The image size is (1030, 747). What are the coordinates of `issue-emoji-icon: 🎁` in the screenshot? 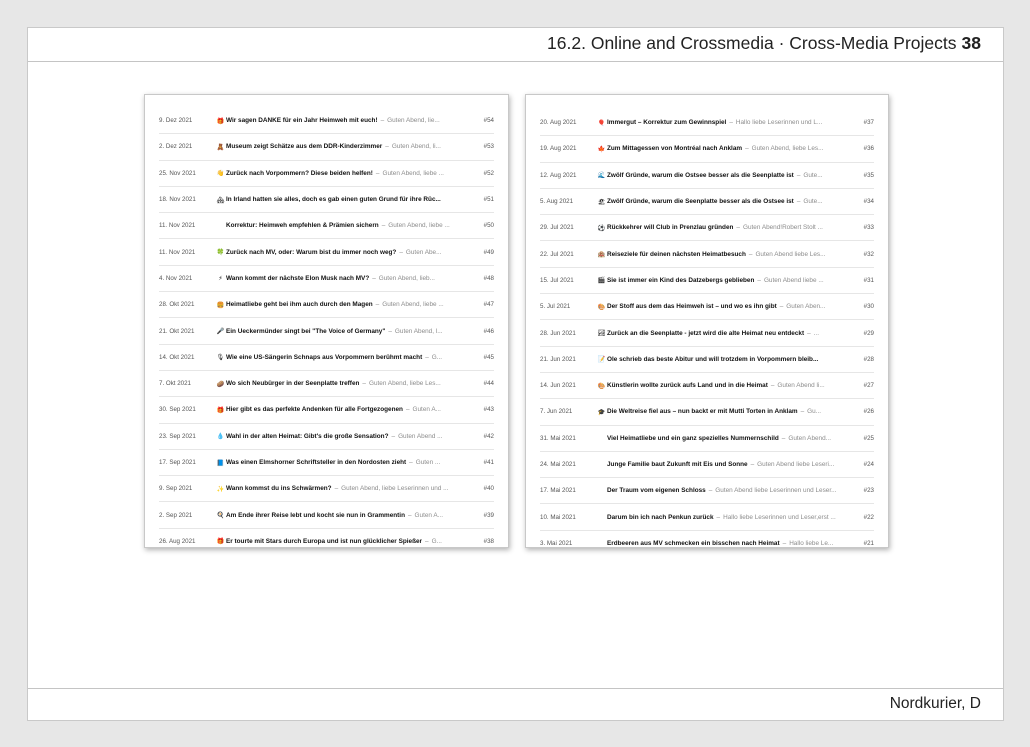 It's located at (220, 542).